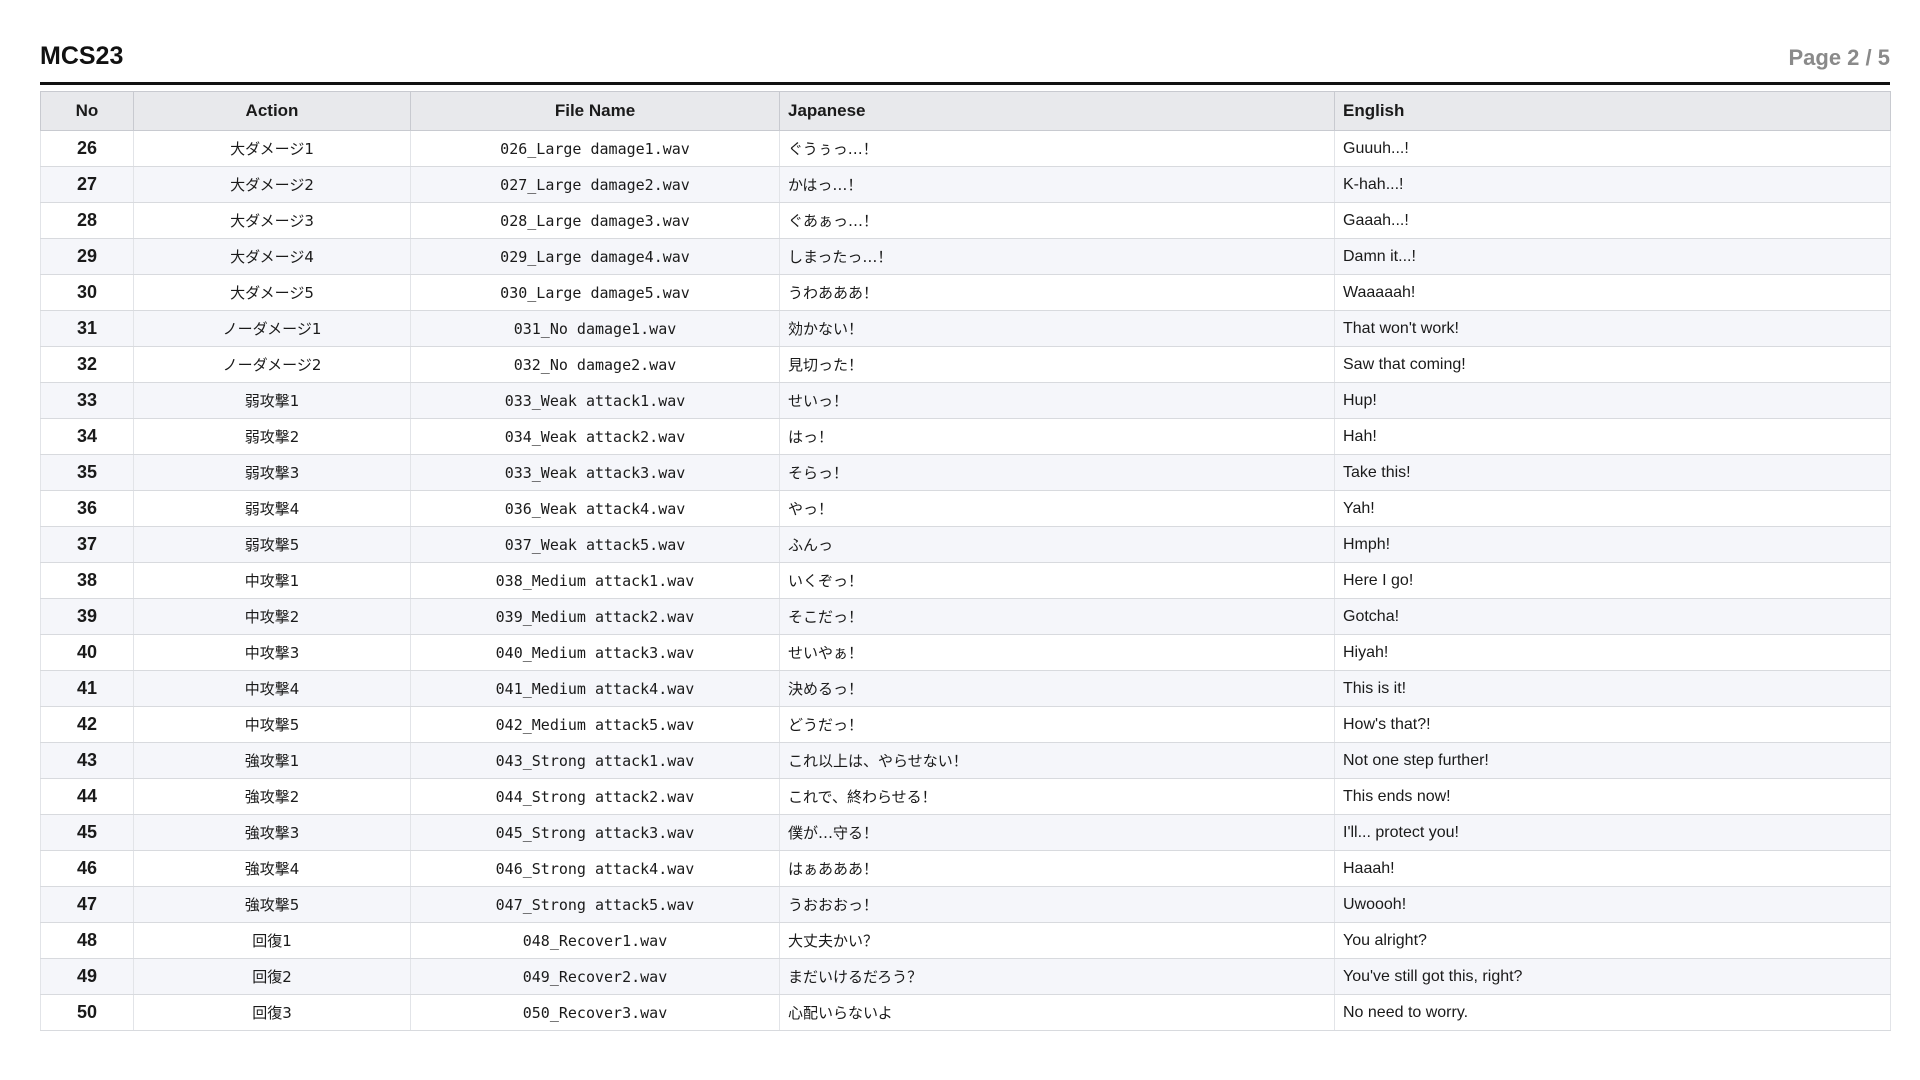  I want to click on cell-english: Damn it...!, so click(1612, 256).